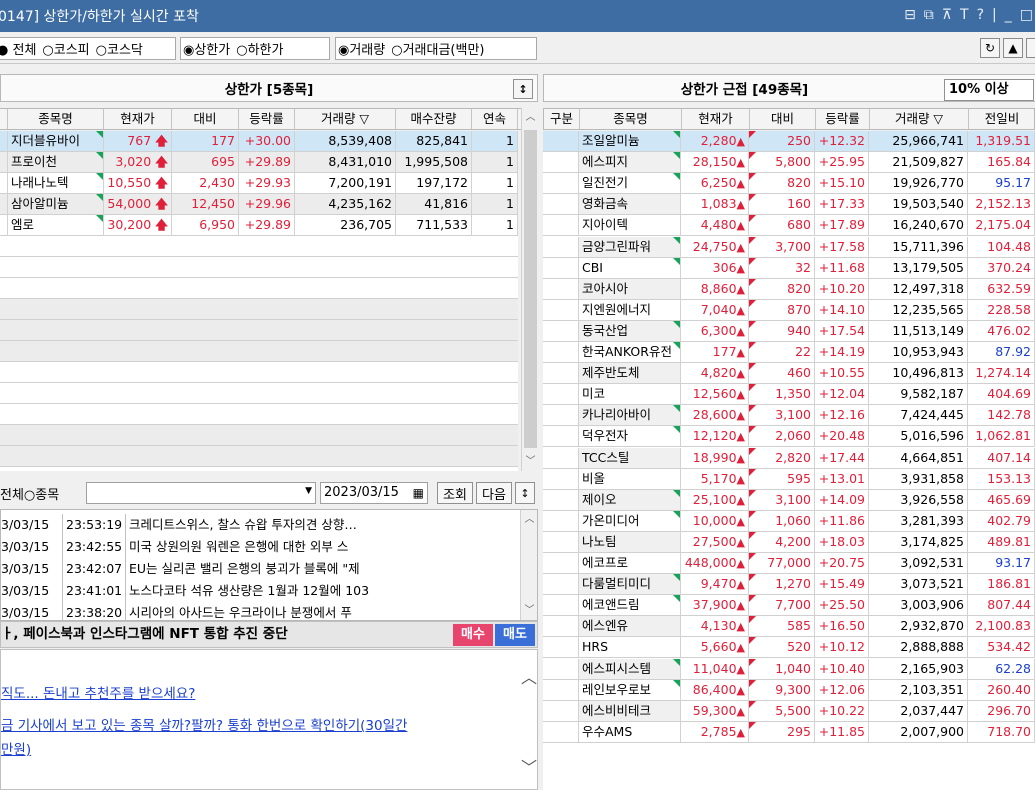 The width and height of the screenshot is (1035, 790). I want to click on table-row: CBI 306▲ 32 +11.68 13,179,505 370.24, so click(789, 268).